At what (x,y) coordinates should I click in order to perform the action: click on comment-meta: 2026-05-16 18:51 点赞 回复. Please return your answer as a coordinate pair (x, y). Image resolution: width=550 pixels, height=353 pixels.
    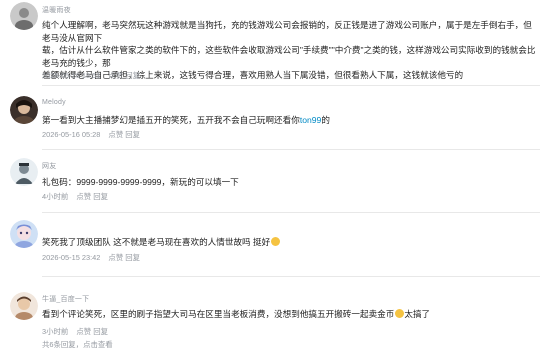
    Looking at the image, I should click on (94, 75).